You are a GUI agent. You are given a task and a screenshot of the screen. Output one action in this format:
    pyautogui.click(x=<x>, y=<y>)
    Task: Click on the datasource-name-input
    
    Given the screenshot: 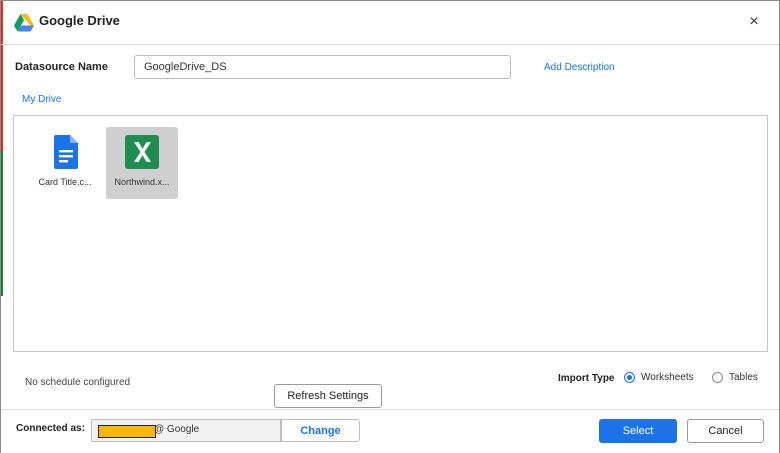 What is the action you would take?
    pyautogui.click(x=322, y=67)
    